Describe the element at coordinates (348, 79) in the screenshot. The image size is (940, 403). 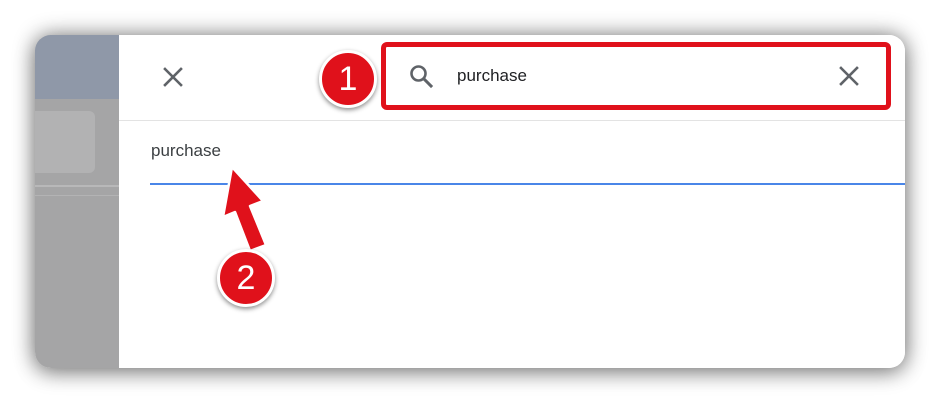
I see `annotation-callout-1: 1` at that location.